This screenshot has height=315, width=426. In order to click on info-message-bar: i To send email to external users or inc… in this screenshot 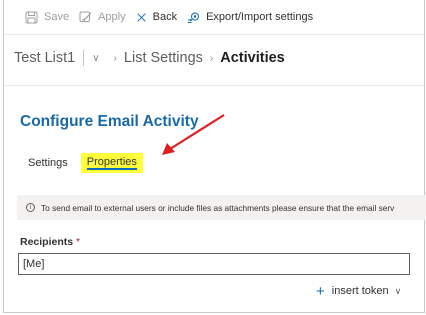, I will do `click(221, 207)`.